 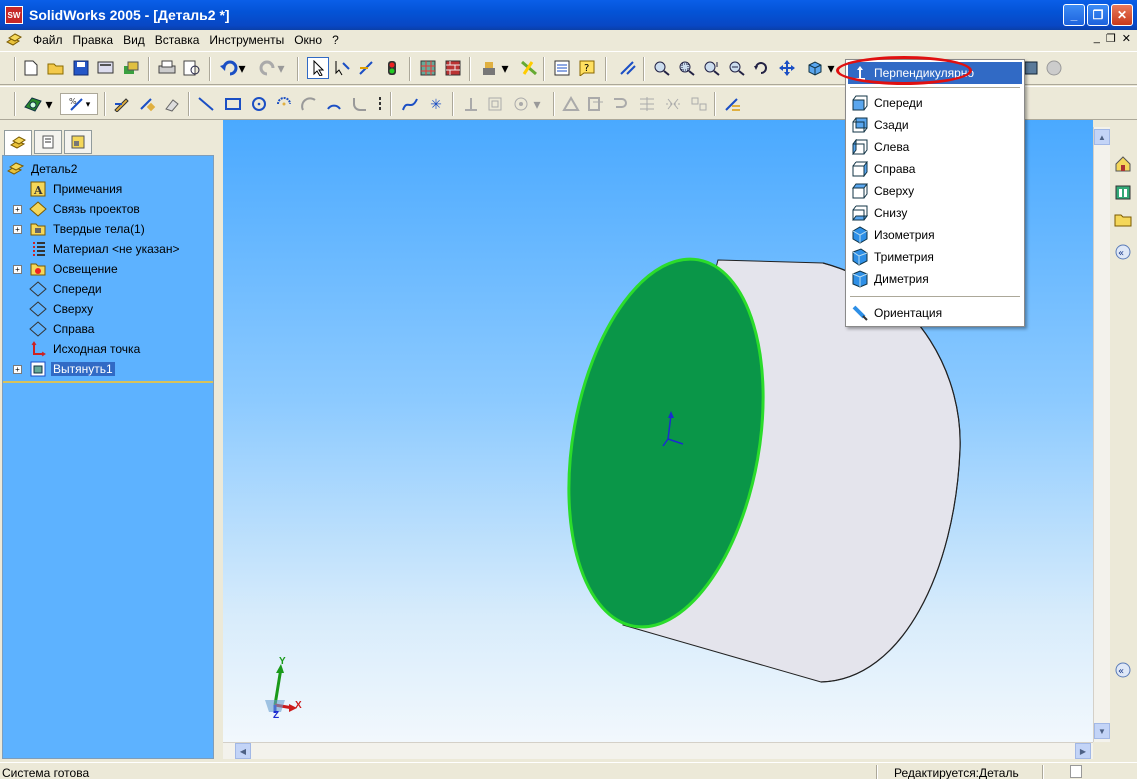 I want to click on centerline-icon, so click(x=380, y=104).